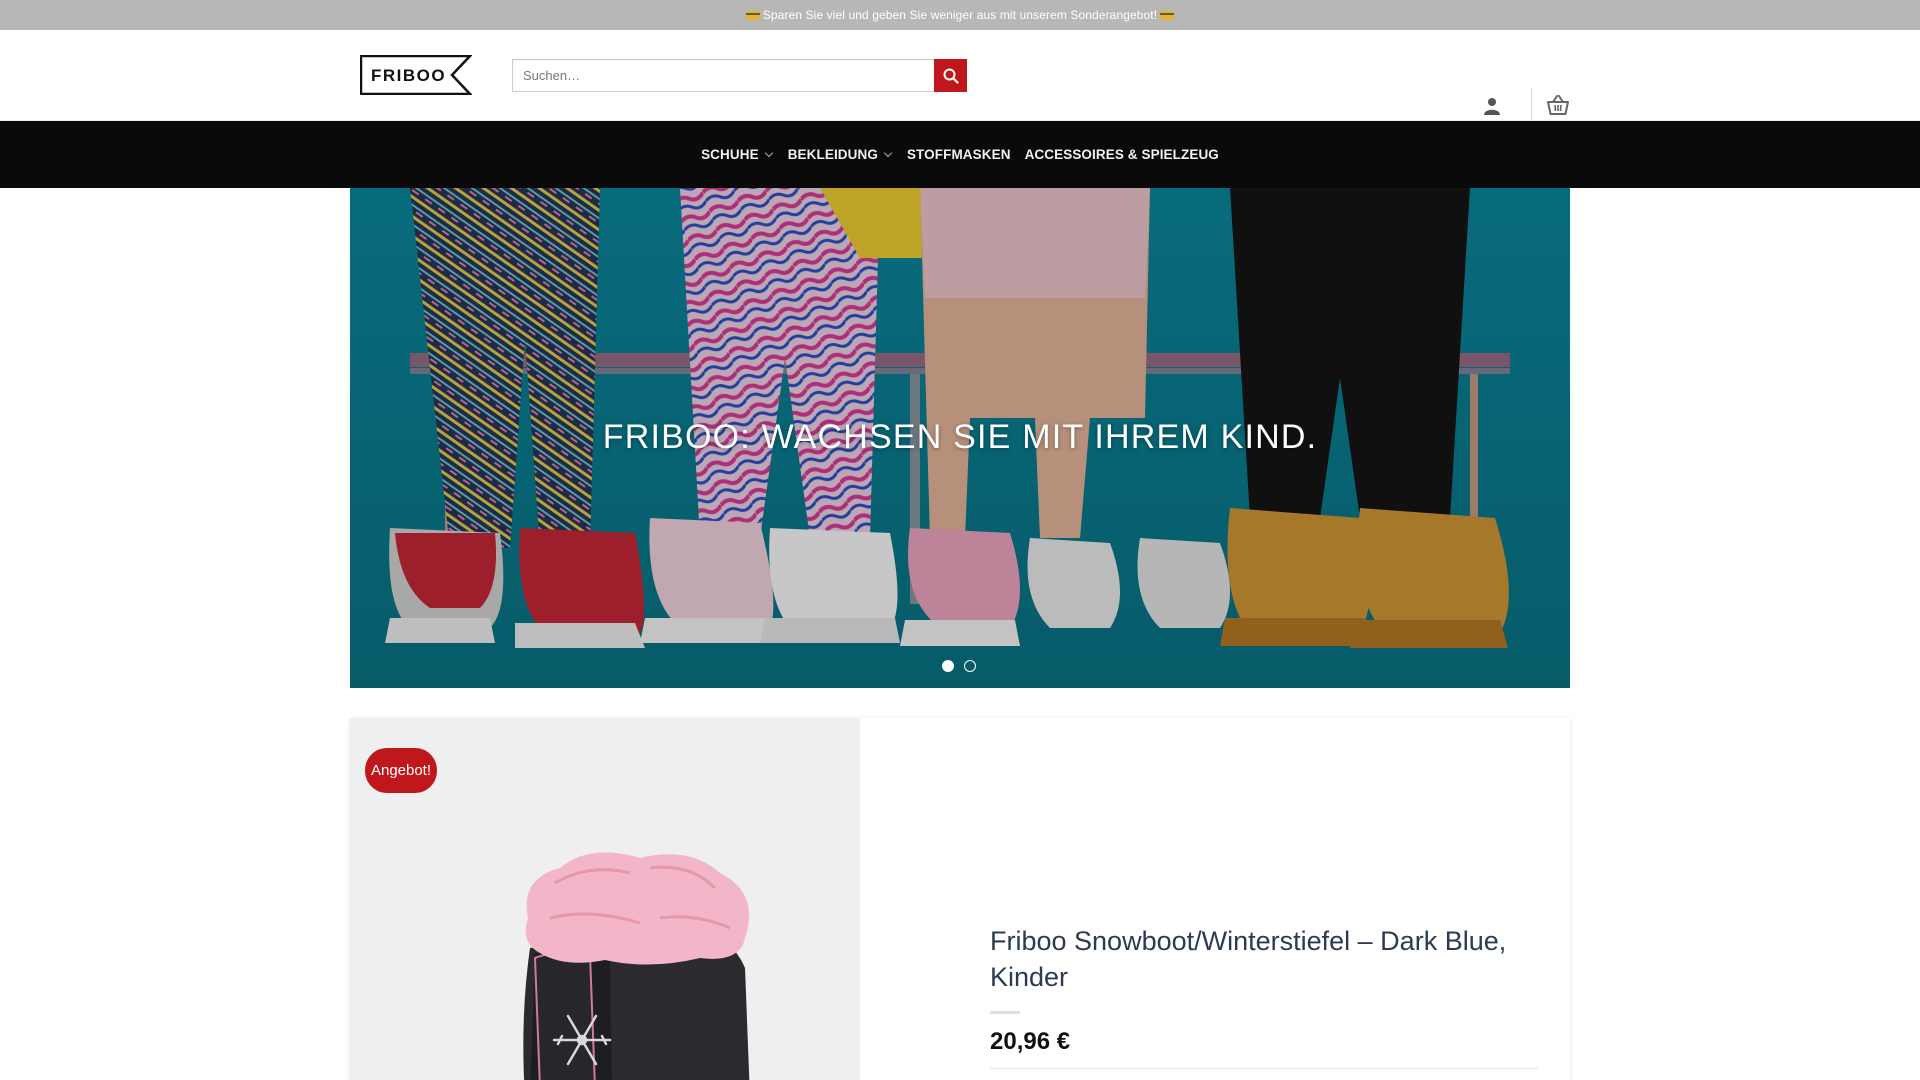  I want to click on user-icon, so click(1492, 106).